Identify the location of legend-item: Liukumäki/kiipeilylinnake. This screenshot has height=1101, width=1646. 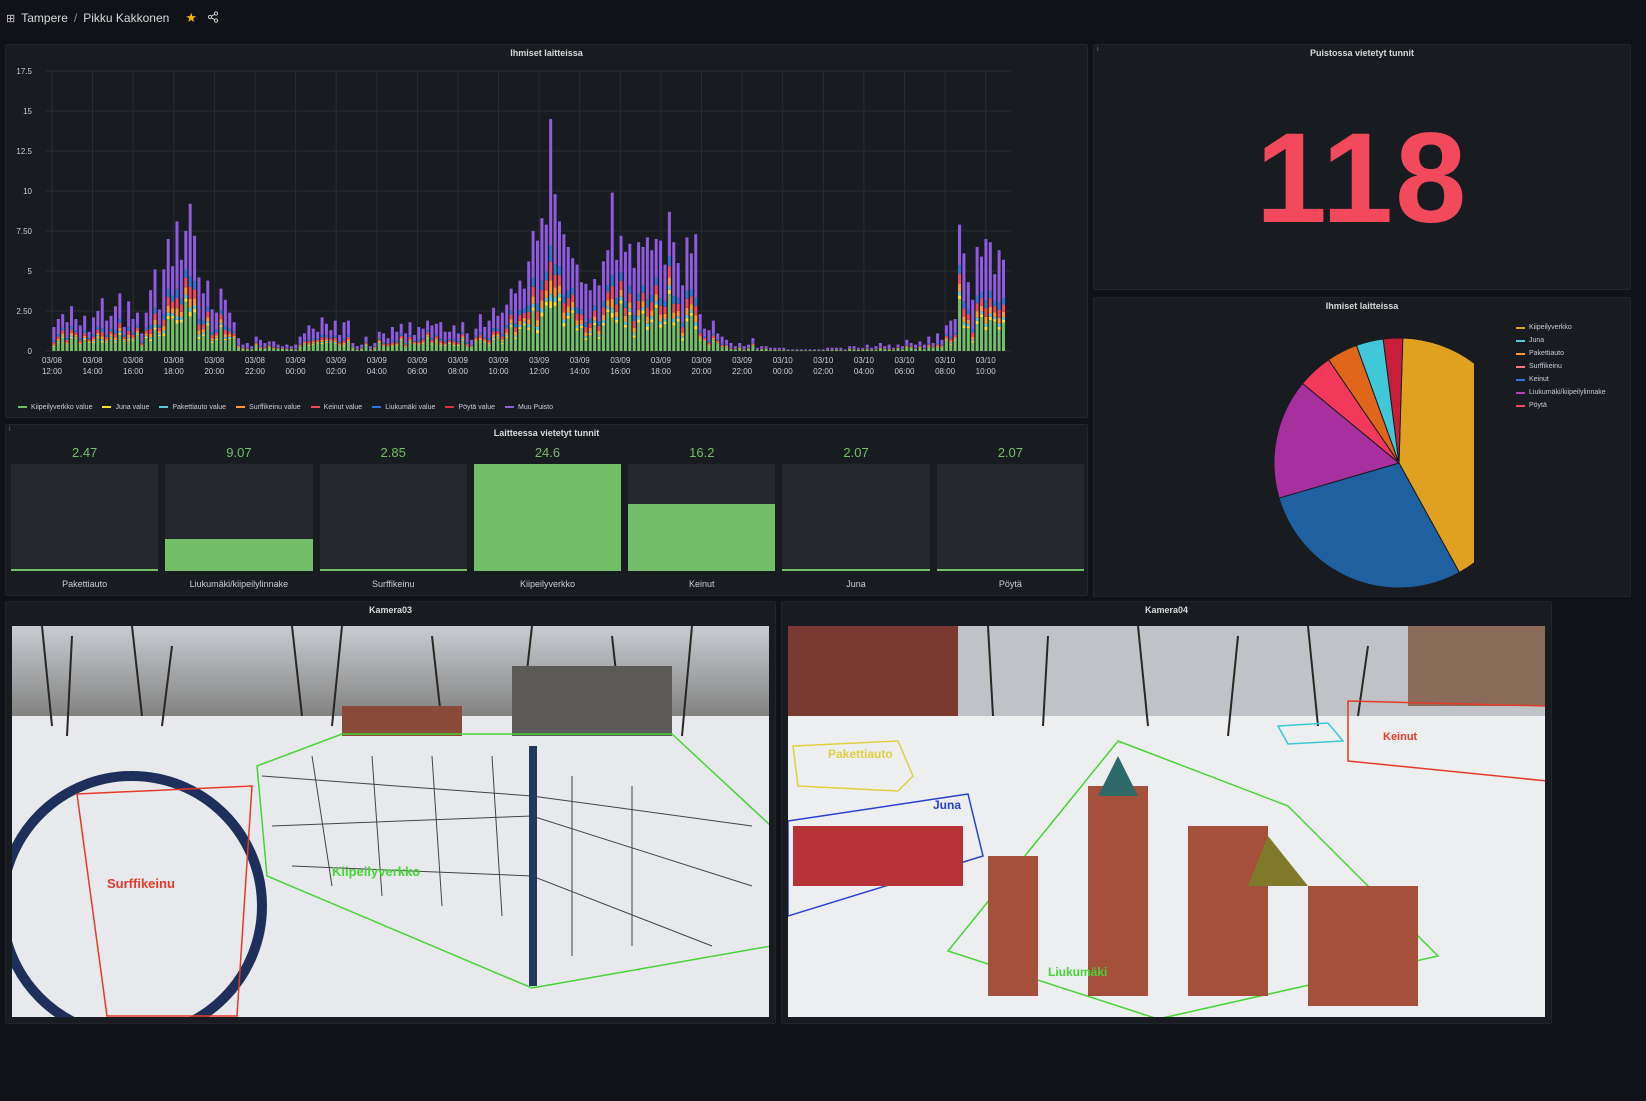
(1561, 392).